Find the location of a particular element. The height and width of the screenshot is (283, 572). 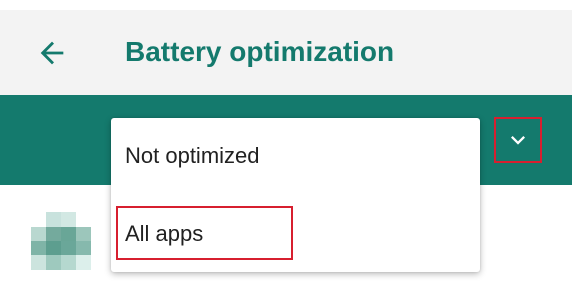

page-title: Battery optimization is located at coordinates (260, 51).